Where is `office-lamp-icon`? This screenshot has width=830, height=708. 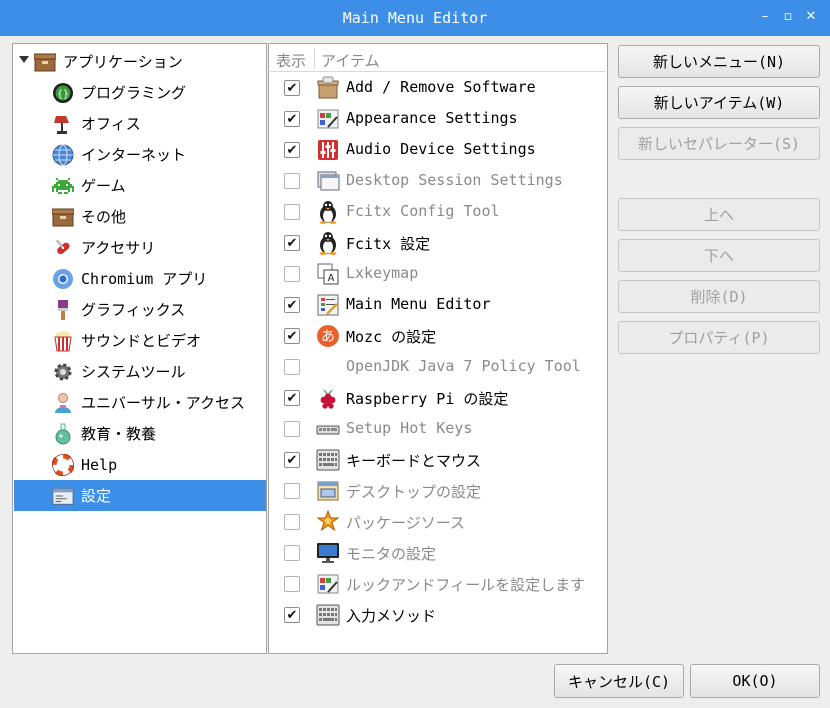
office-lamp-icon is located at coordinates (63, 124).